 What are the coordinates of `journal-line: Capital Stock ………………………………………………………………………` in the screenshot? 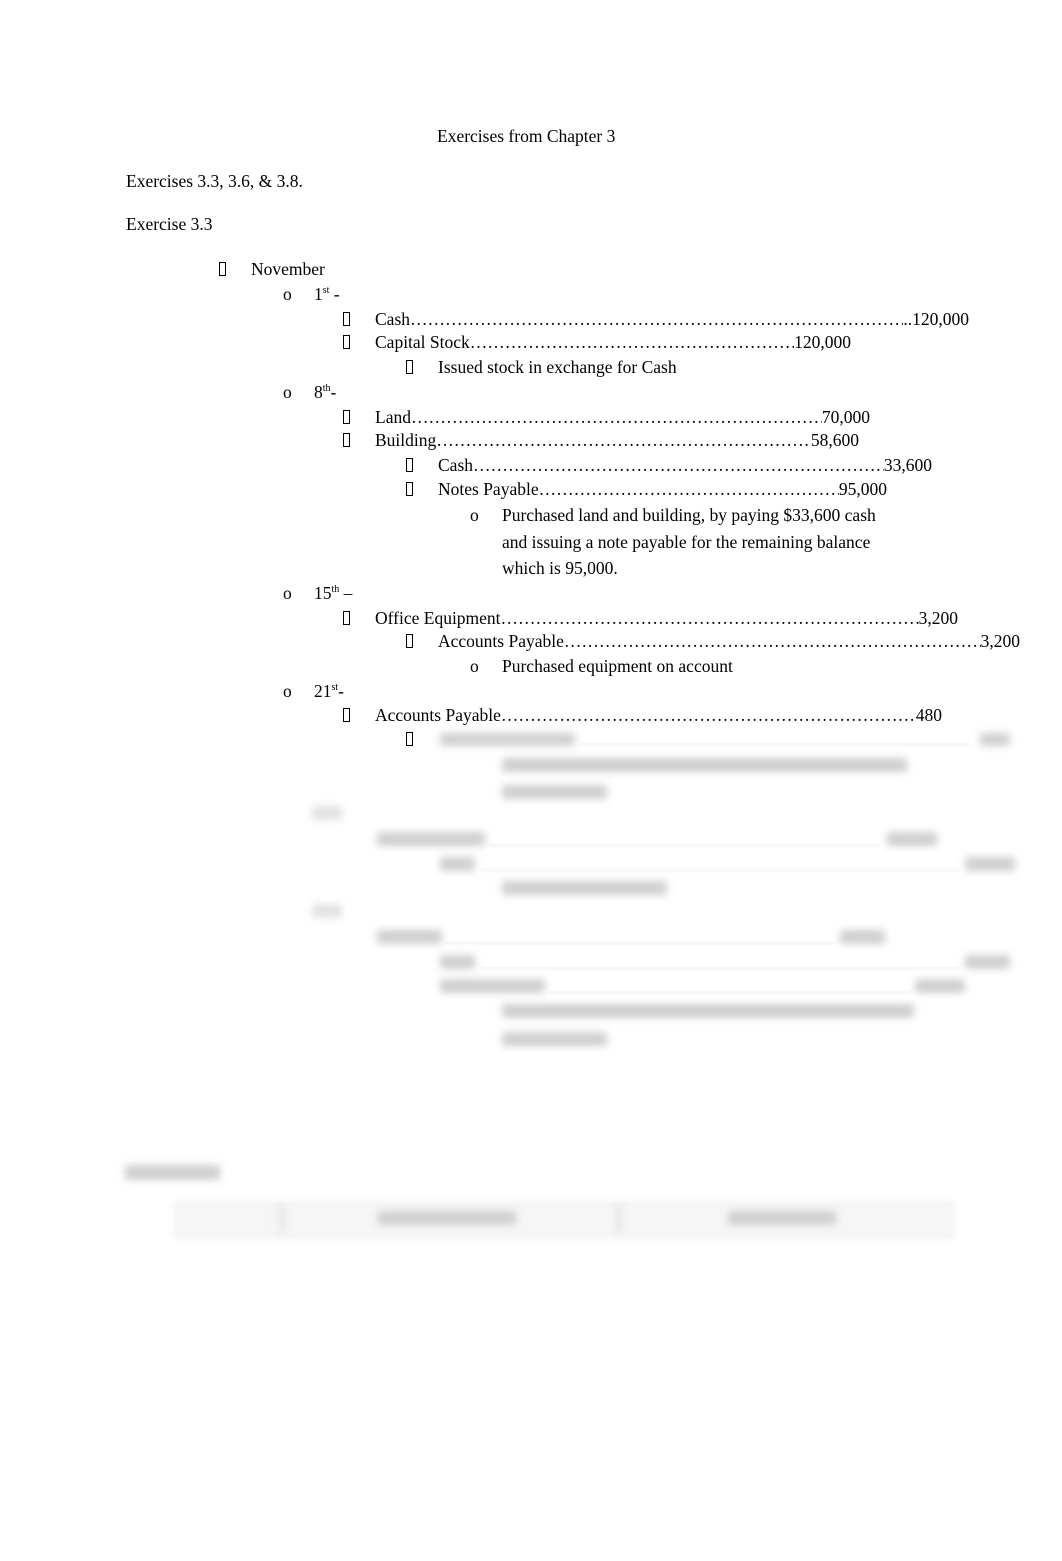 It's located at (613, 342).